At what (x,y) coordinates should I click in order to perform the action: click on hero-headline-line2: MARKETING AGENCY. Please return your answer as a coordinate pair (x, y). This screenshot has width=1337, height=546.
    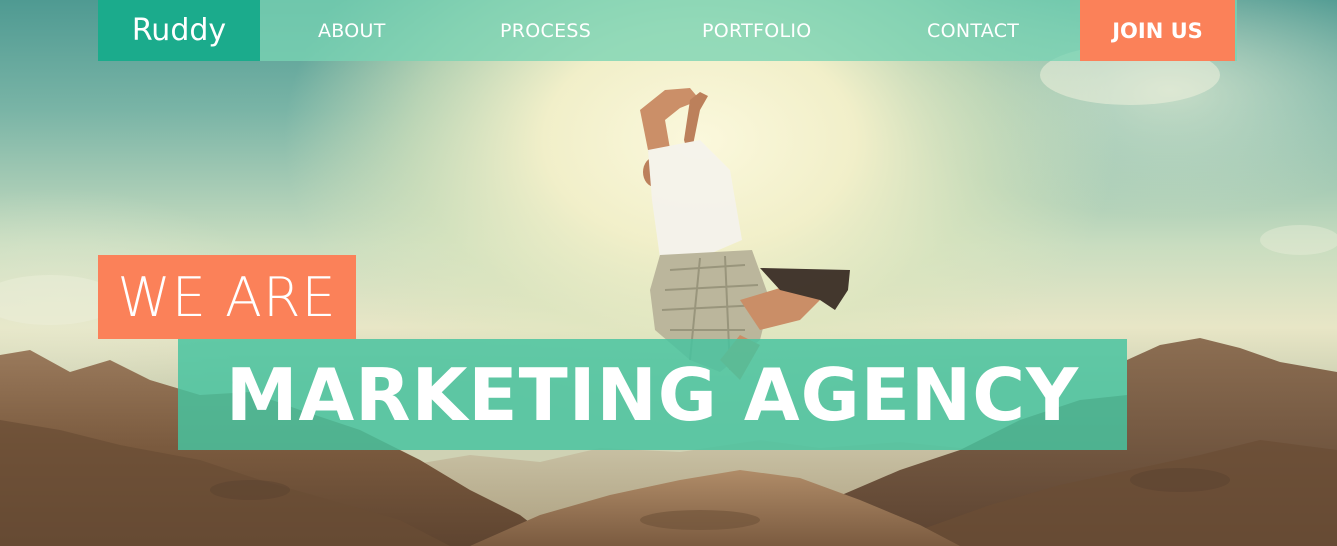
    Looking at the image, I should click on (652, 394).